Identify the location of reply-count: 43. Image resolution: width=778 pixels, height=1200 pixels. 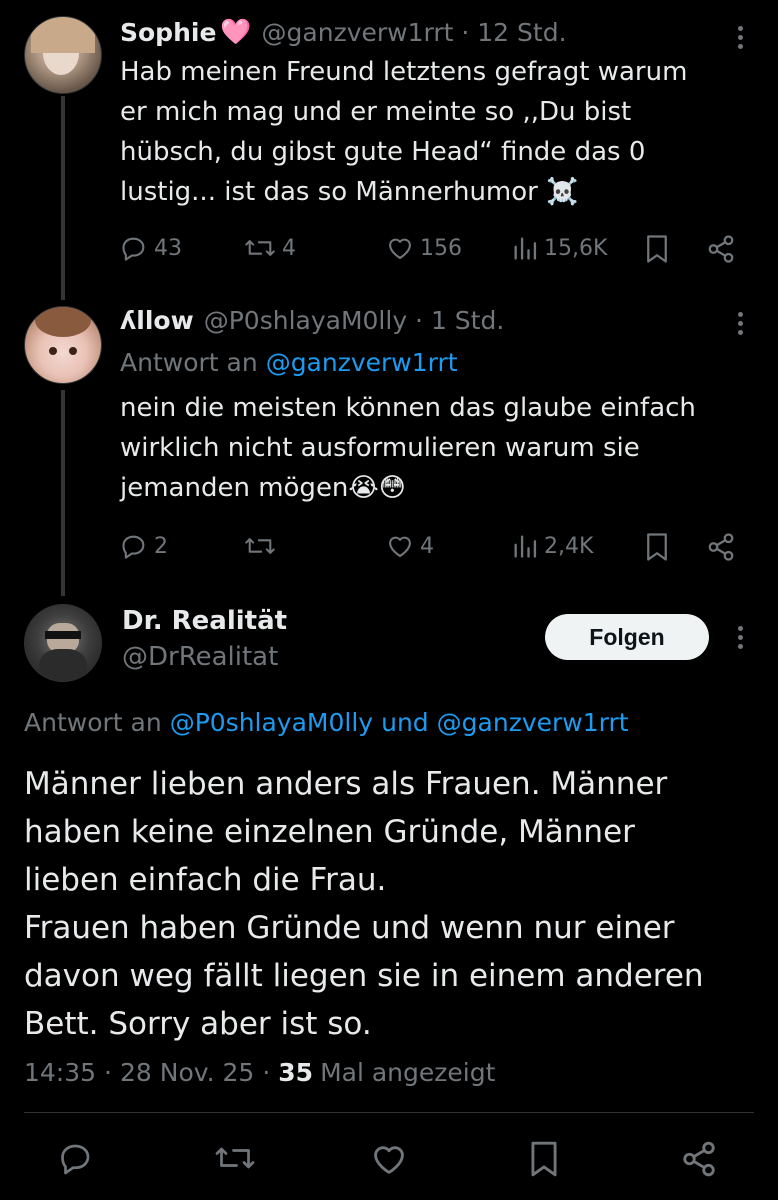
(168, 248).